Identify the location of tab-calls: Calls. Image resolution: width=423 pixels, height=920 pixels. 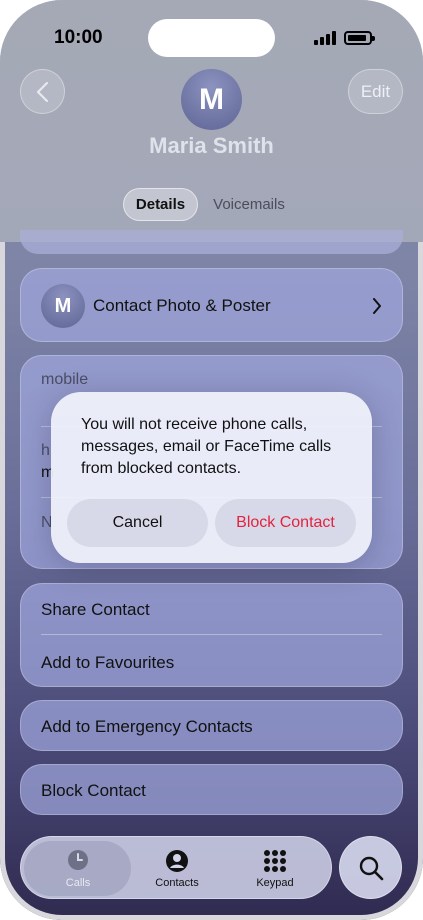
(78, 868).